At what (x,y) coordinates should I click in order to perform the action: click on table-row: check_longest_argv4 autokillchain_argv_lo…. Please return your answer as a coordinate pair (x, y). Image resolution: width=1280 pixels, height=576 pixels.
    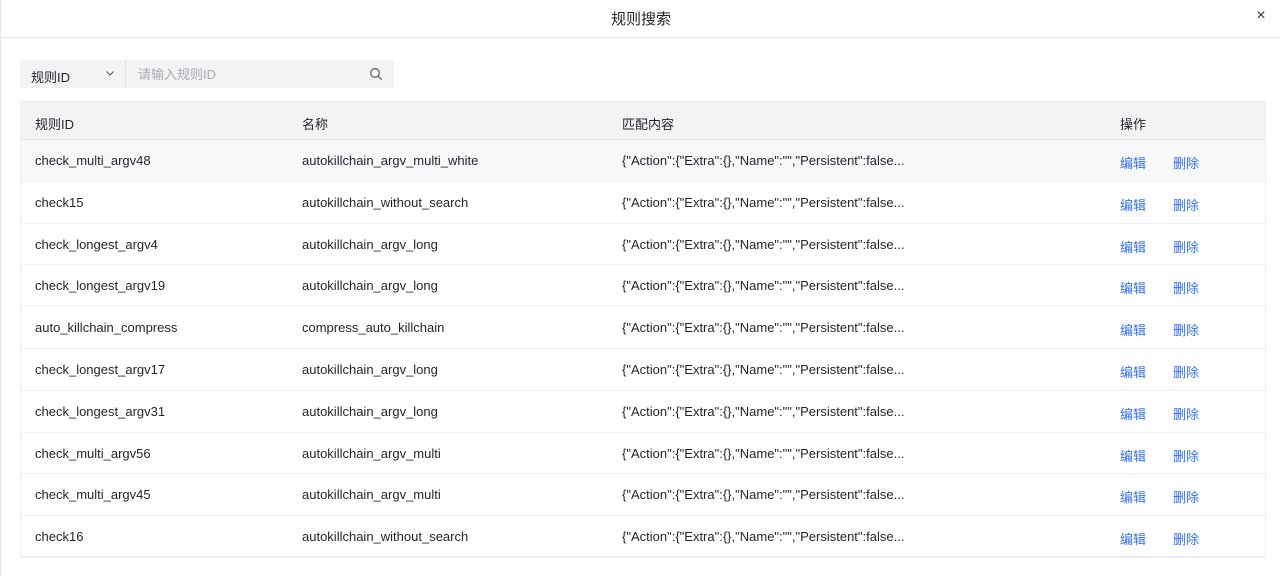
    Looking at the image, I should click on (643, 245).